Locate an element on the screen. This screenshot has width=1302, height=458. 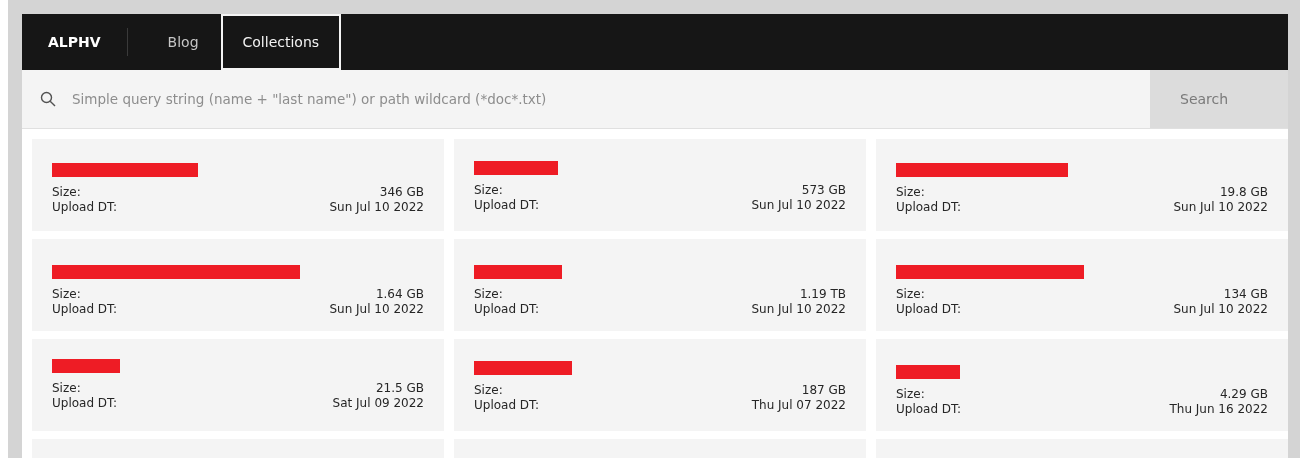
collection-card: Size: 187 GB Upload DT: Thu Jul 07 2022 is located at coordinates (660, 385).